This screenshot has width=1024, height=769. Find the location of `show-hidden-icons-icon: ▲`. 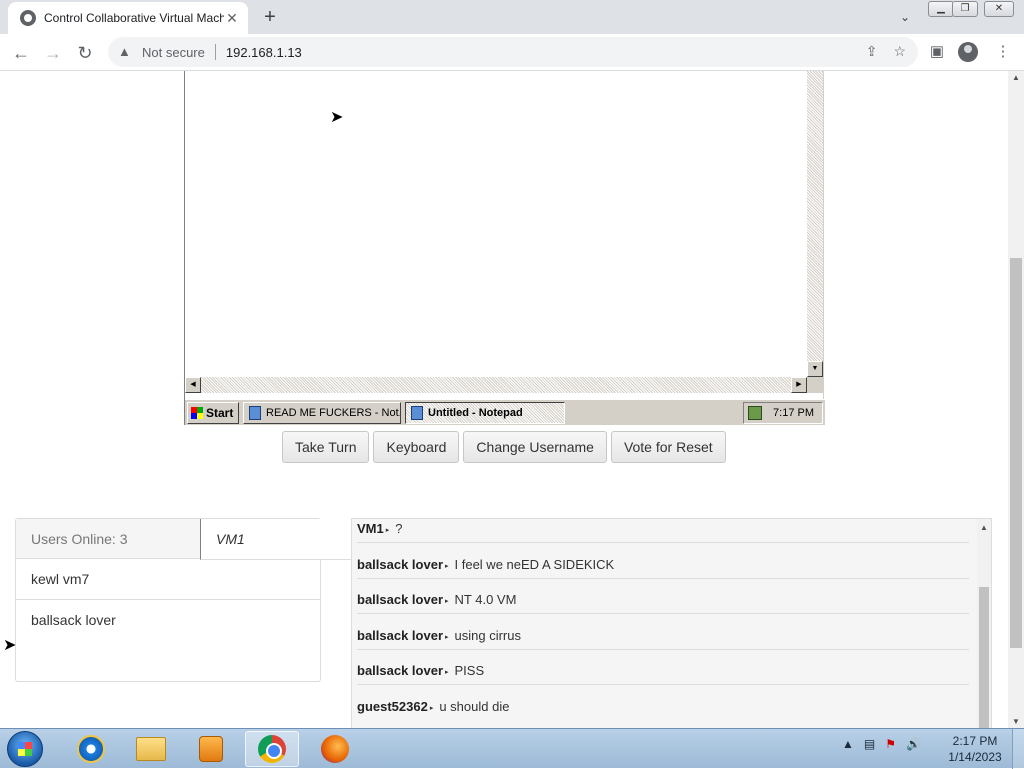

show-hidden-icons-icon: ▲ is located at coordinates (848, 744).